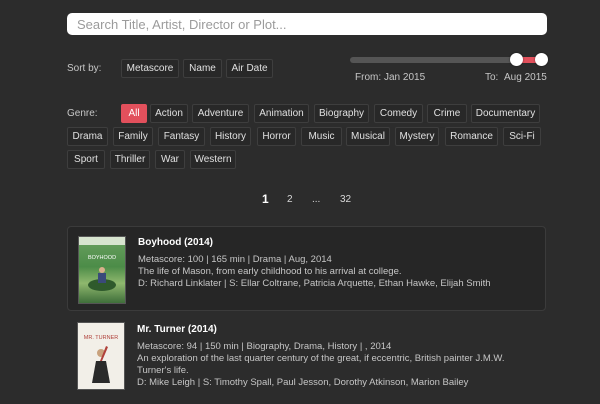 This screenshot has height=404, width=600. I want to click on genre-crime-button: Crime, so click(447, 113).